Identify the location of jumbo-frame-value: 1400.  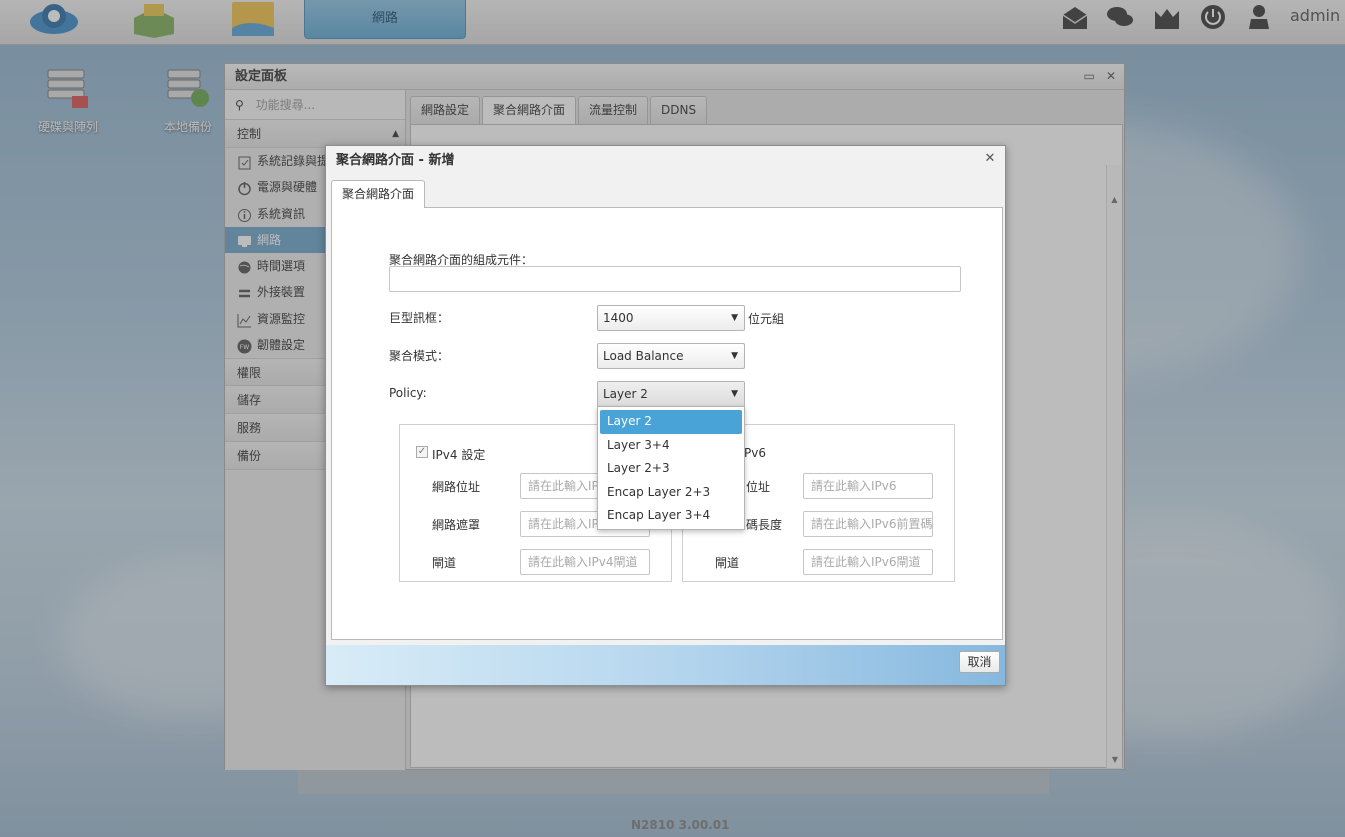
(618, 318).